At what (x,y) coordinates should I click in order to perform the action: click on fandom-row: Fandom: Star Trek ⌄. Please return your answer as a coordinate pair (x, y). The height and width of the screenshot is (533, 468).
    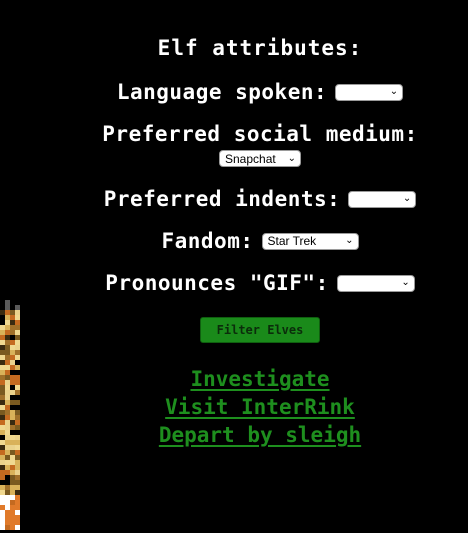
    Looking at the image, I should click on (260, 241).